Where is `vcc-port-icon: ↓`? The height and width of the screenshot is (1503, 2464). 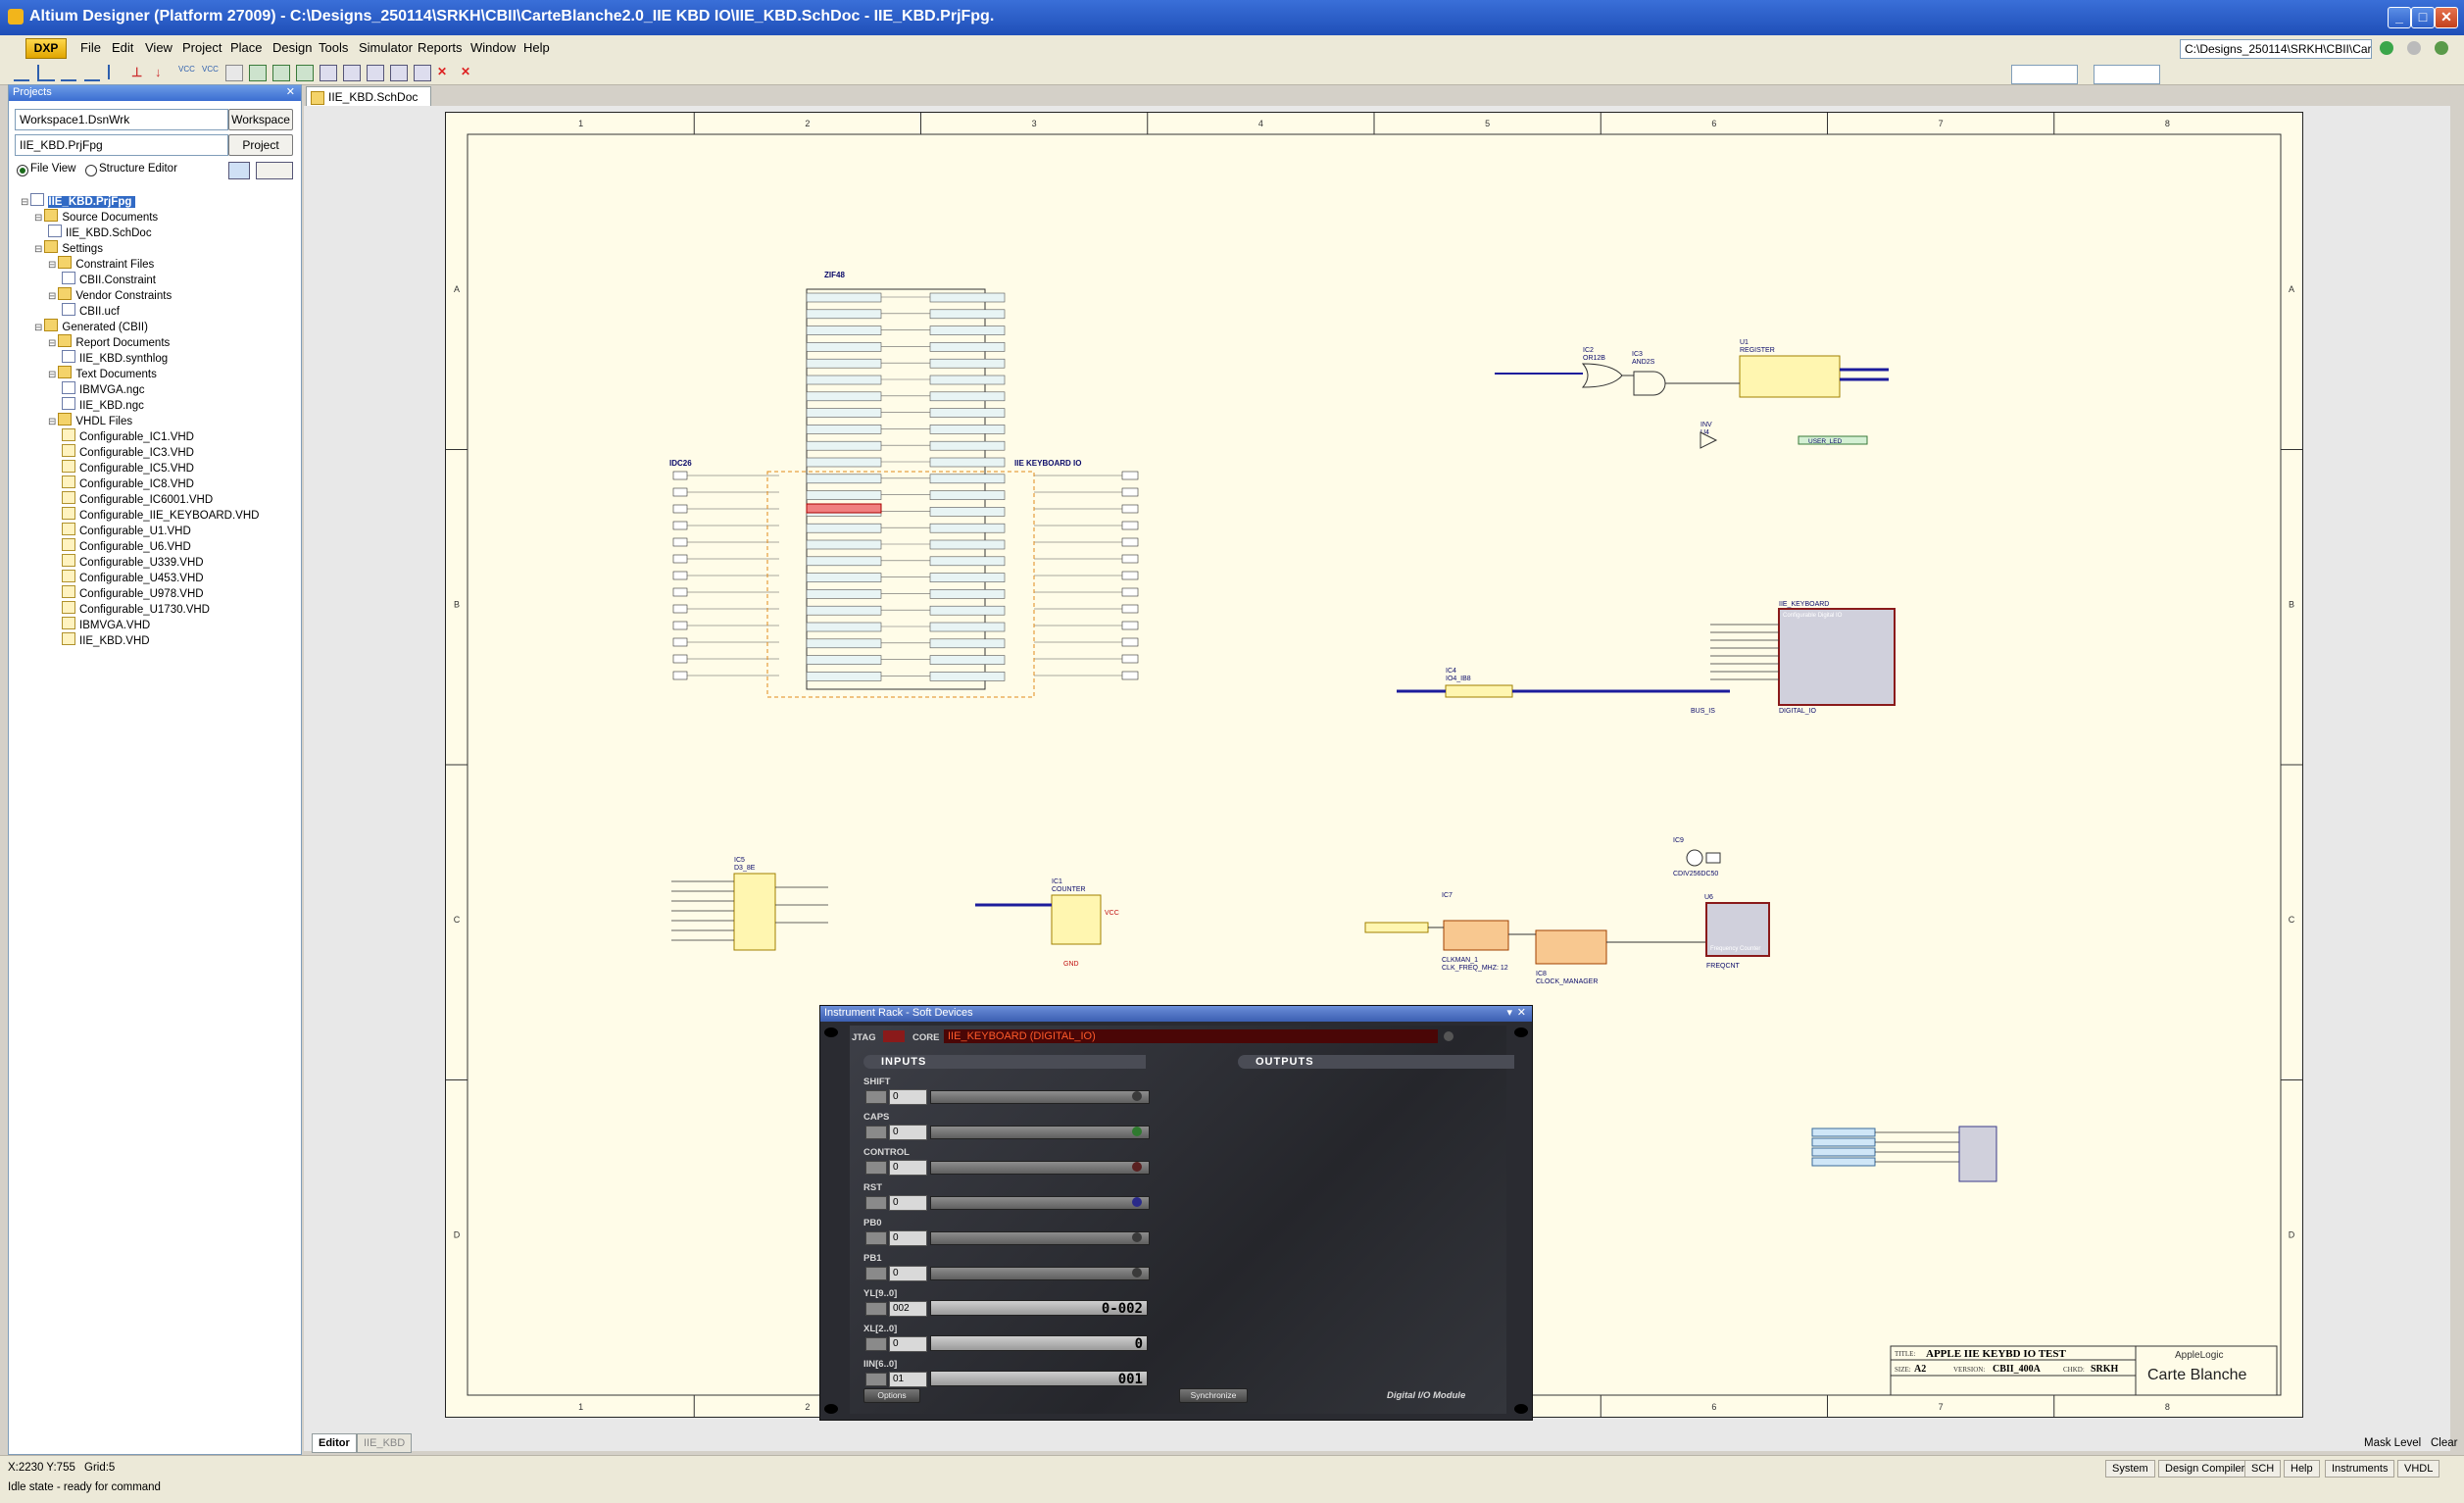 vcc-port-icon: ↓ is located at coordinates (163, 72).